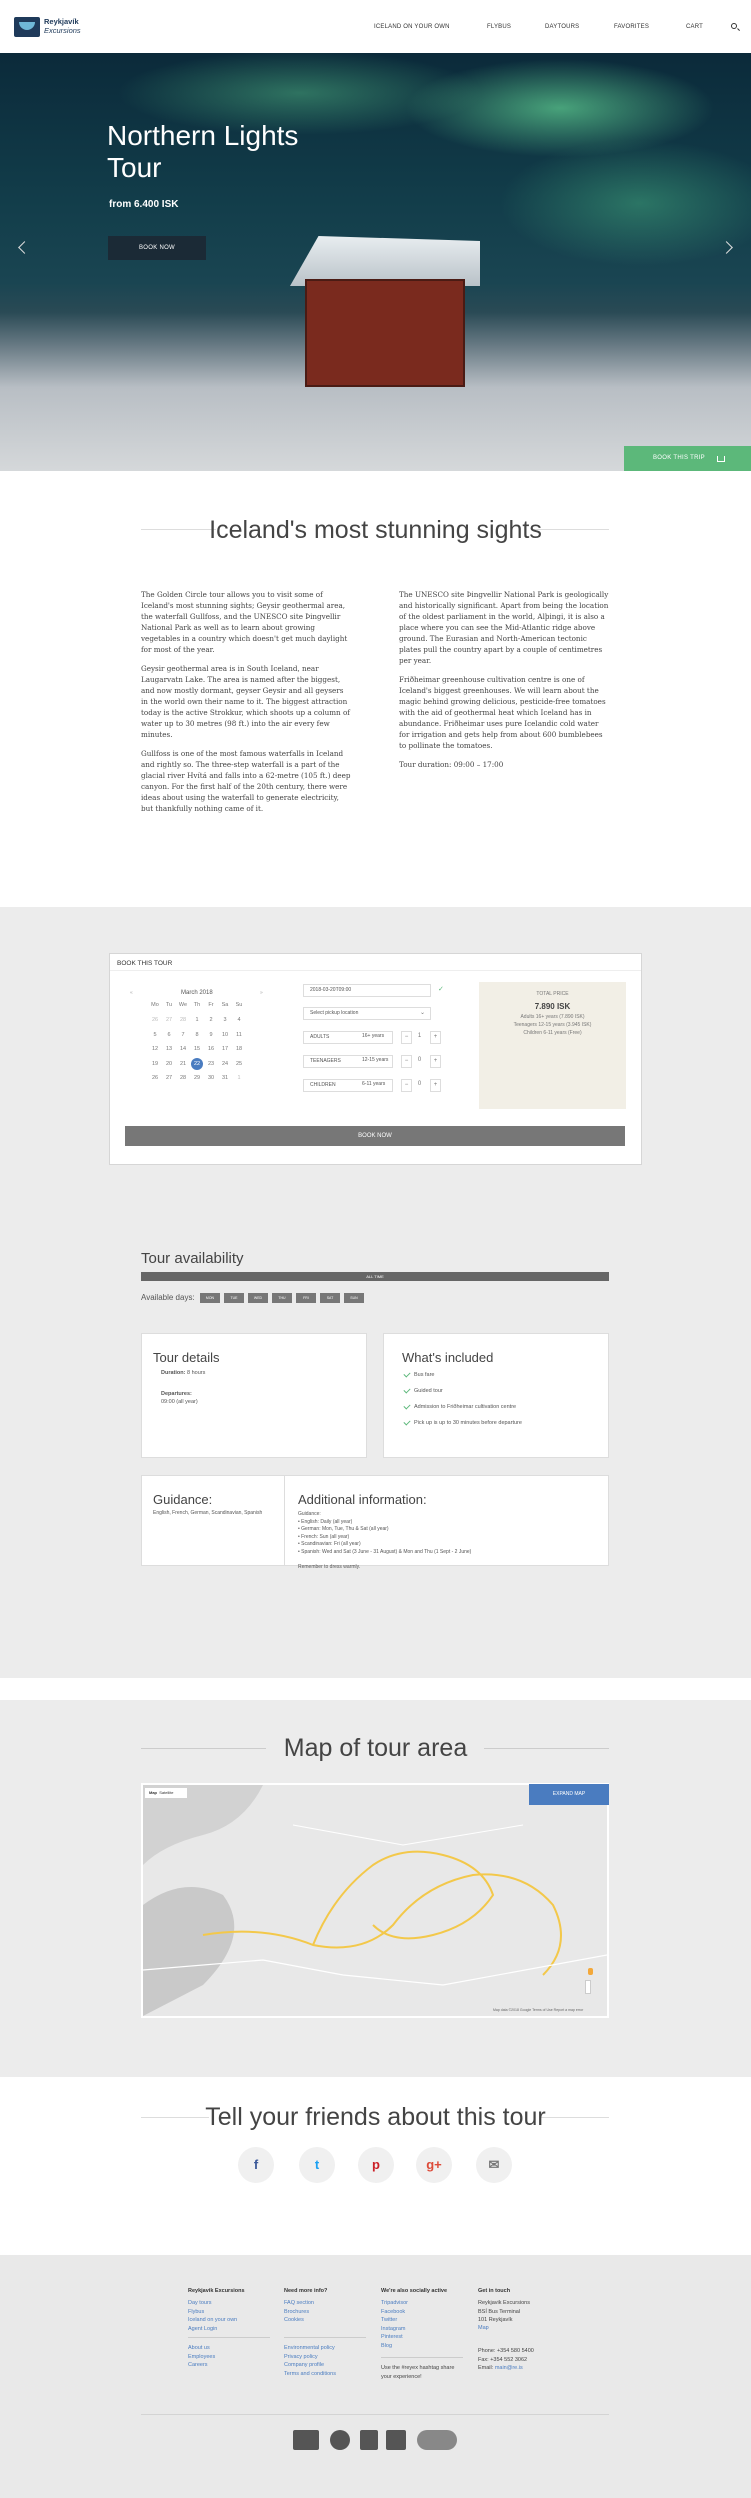 This screenshot has height=2498, width=751. Describe the element at coordinates (202, 2329) in the screenshot. I see `footer-link: Agent Login` at that location.